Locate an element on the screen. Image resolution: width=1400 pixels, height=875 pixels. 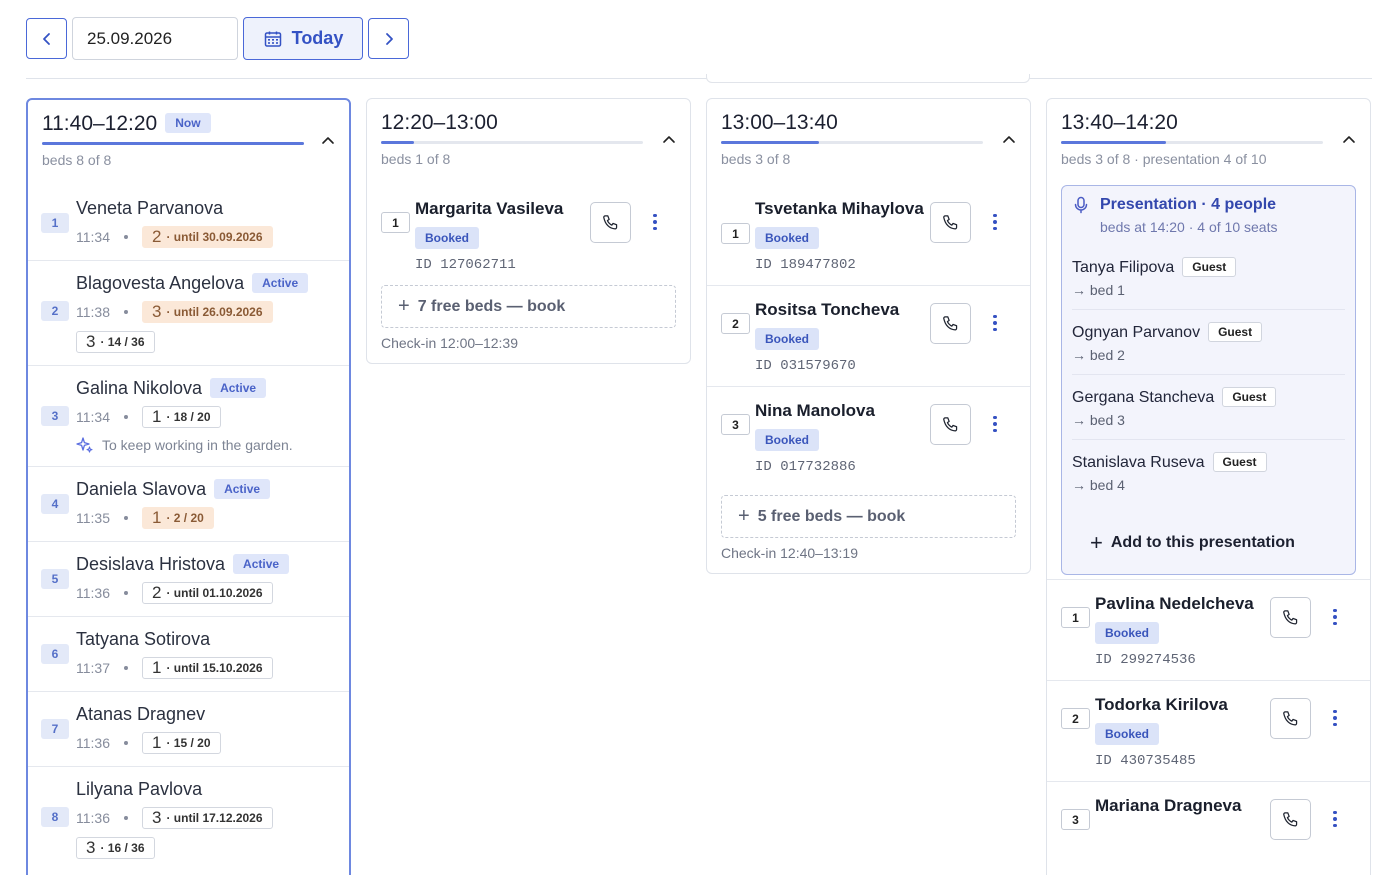
today-label: Today is located at coordinates (317, 38).